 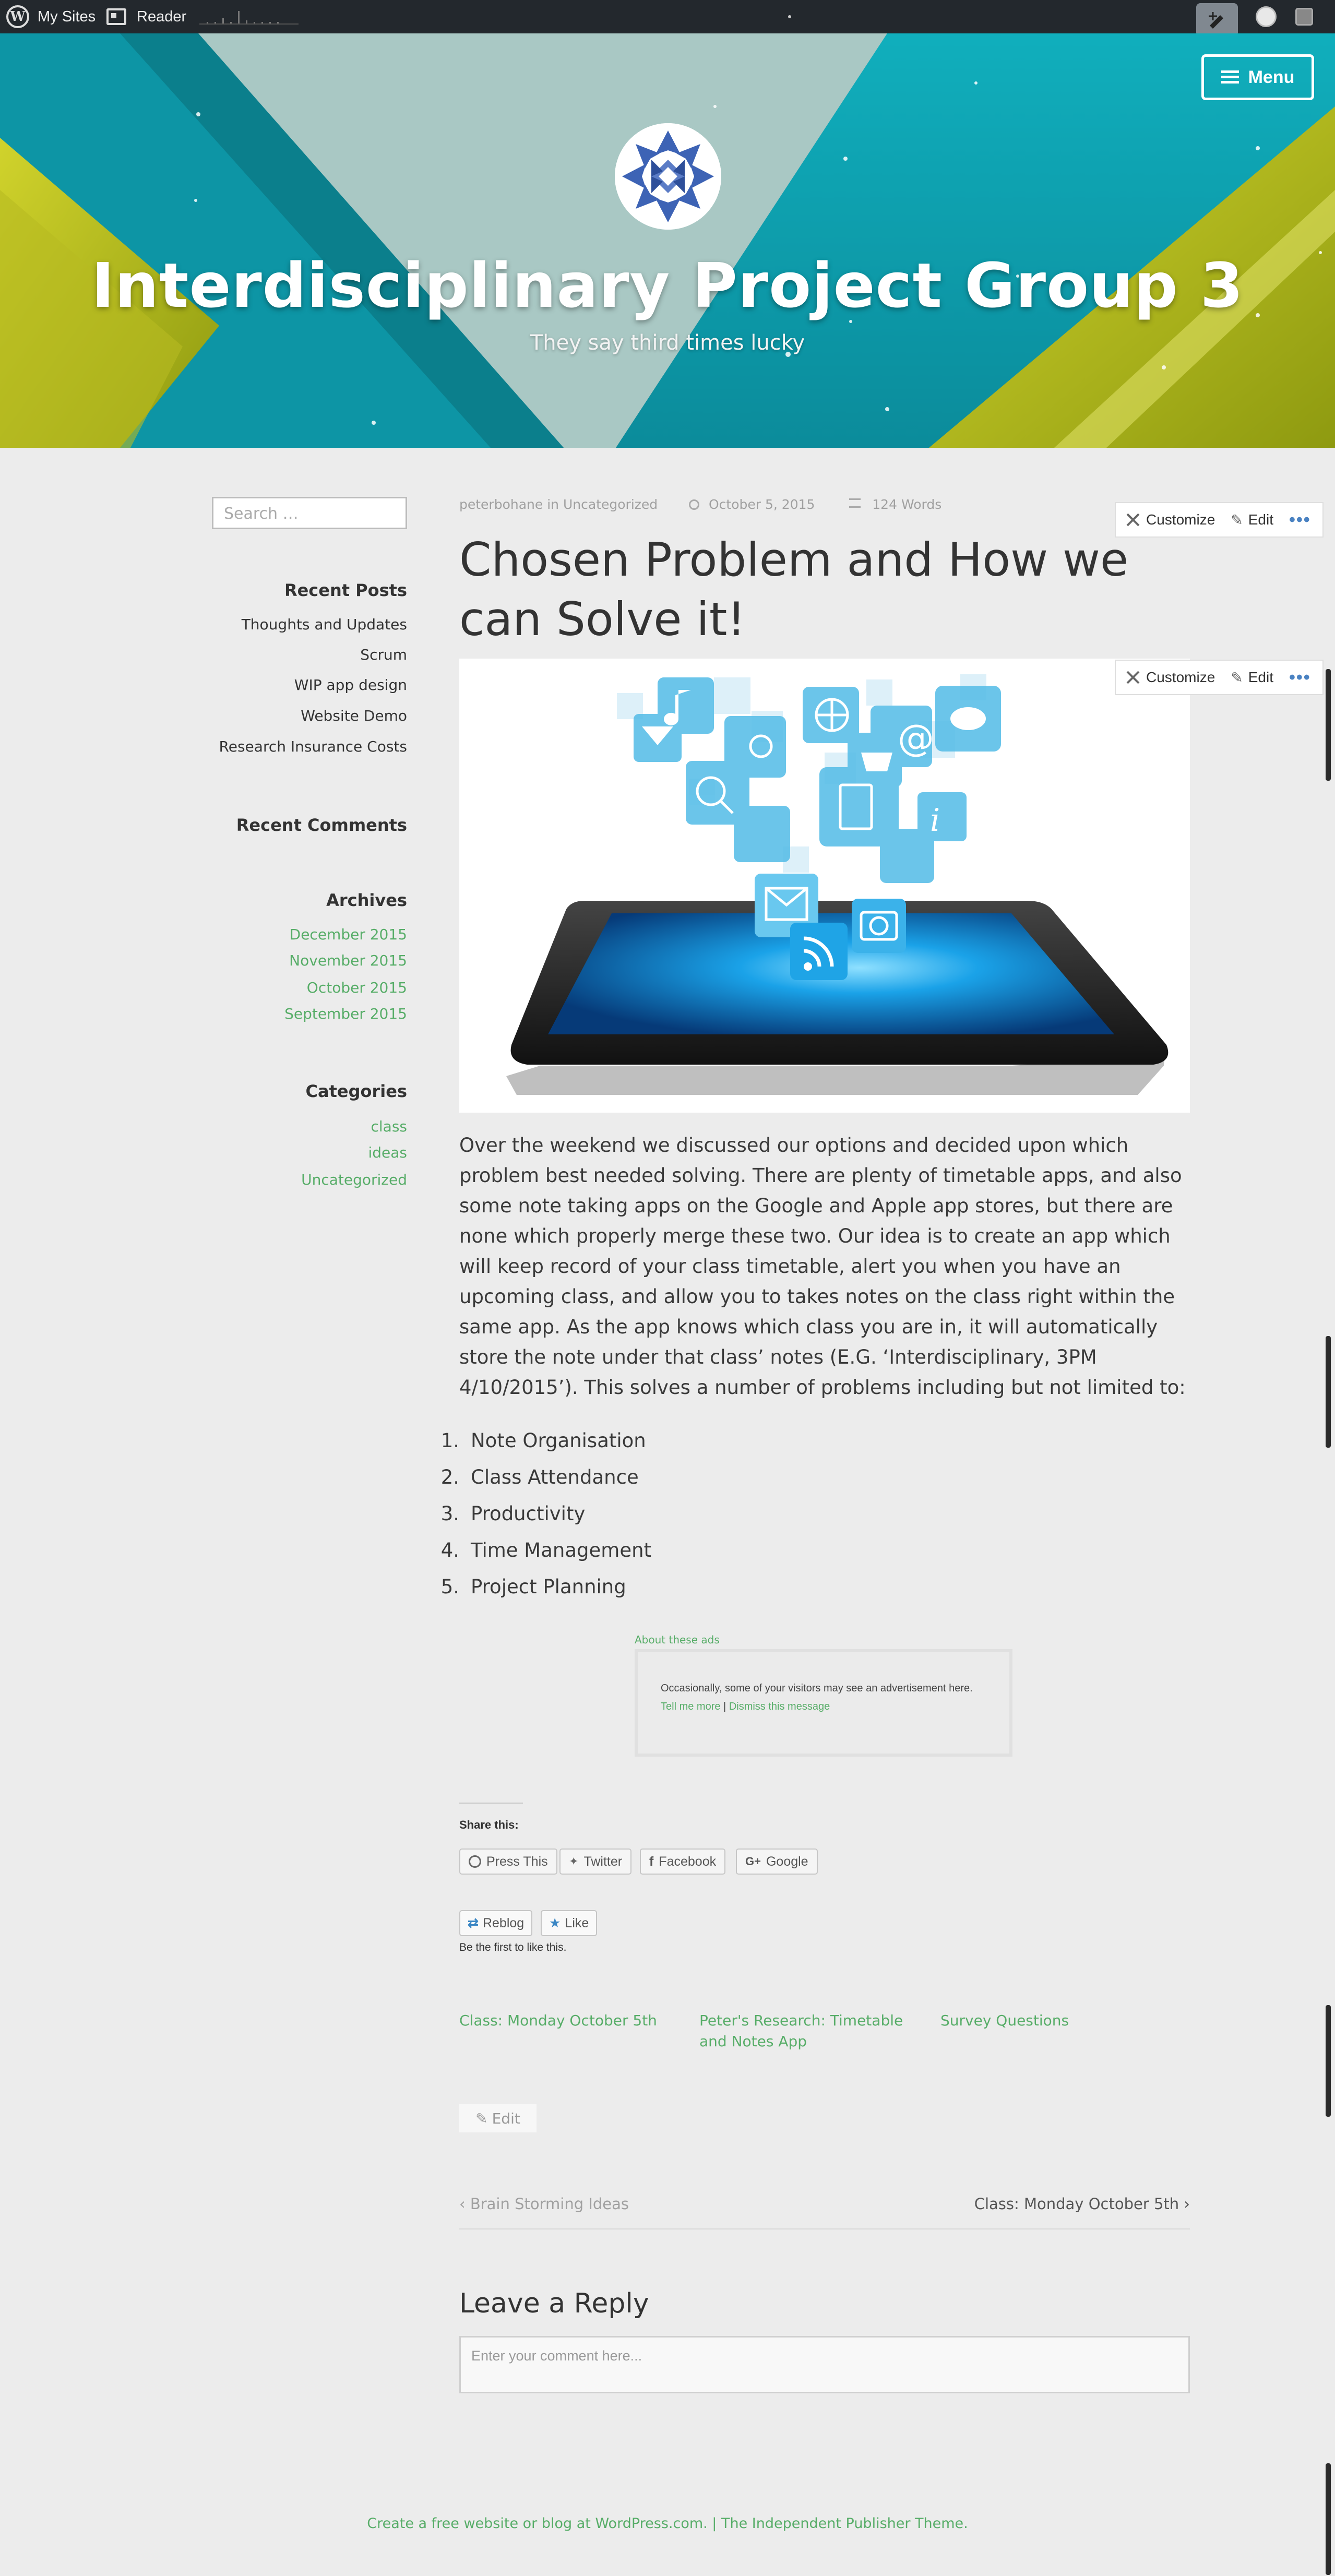 What do you see at coordinates (1257, 77) in the screenshot?
I see `menu-button: Menu` at bounding box center [1257, 77].